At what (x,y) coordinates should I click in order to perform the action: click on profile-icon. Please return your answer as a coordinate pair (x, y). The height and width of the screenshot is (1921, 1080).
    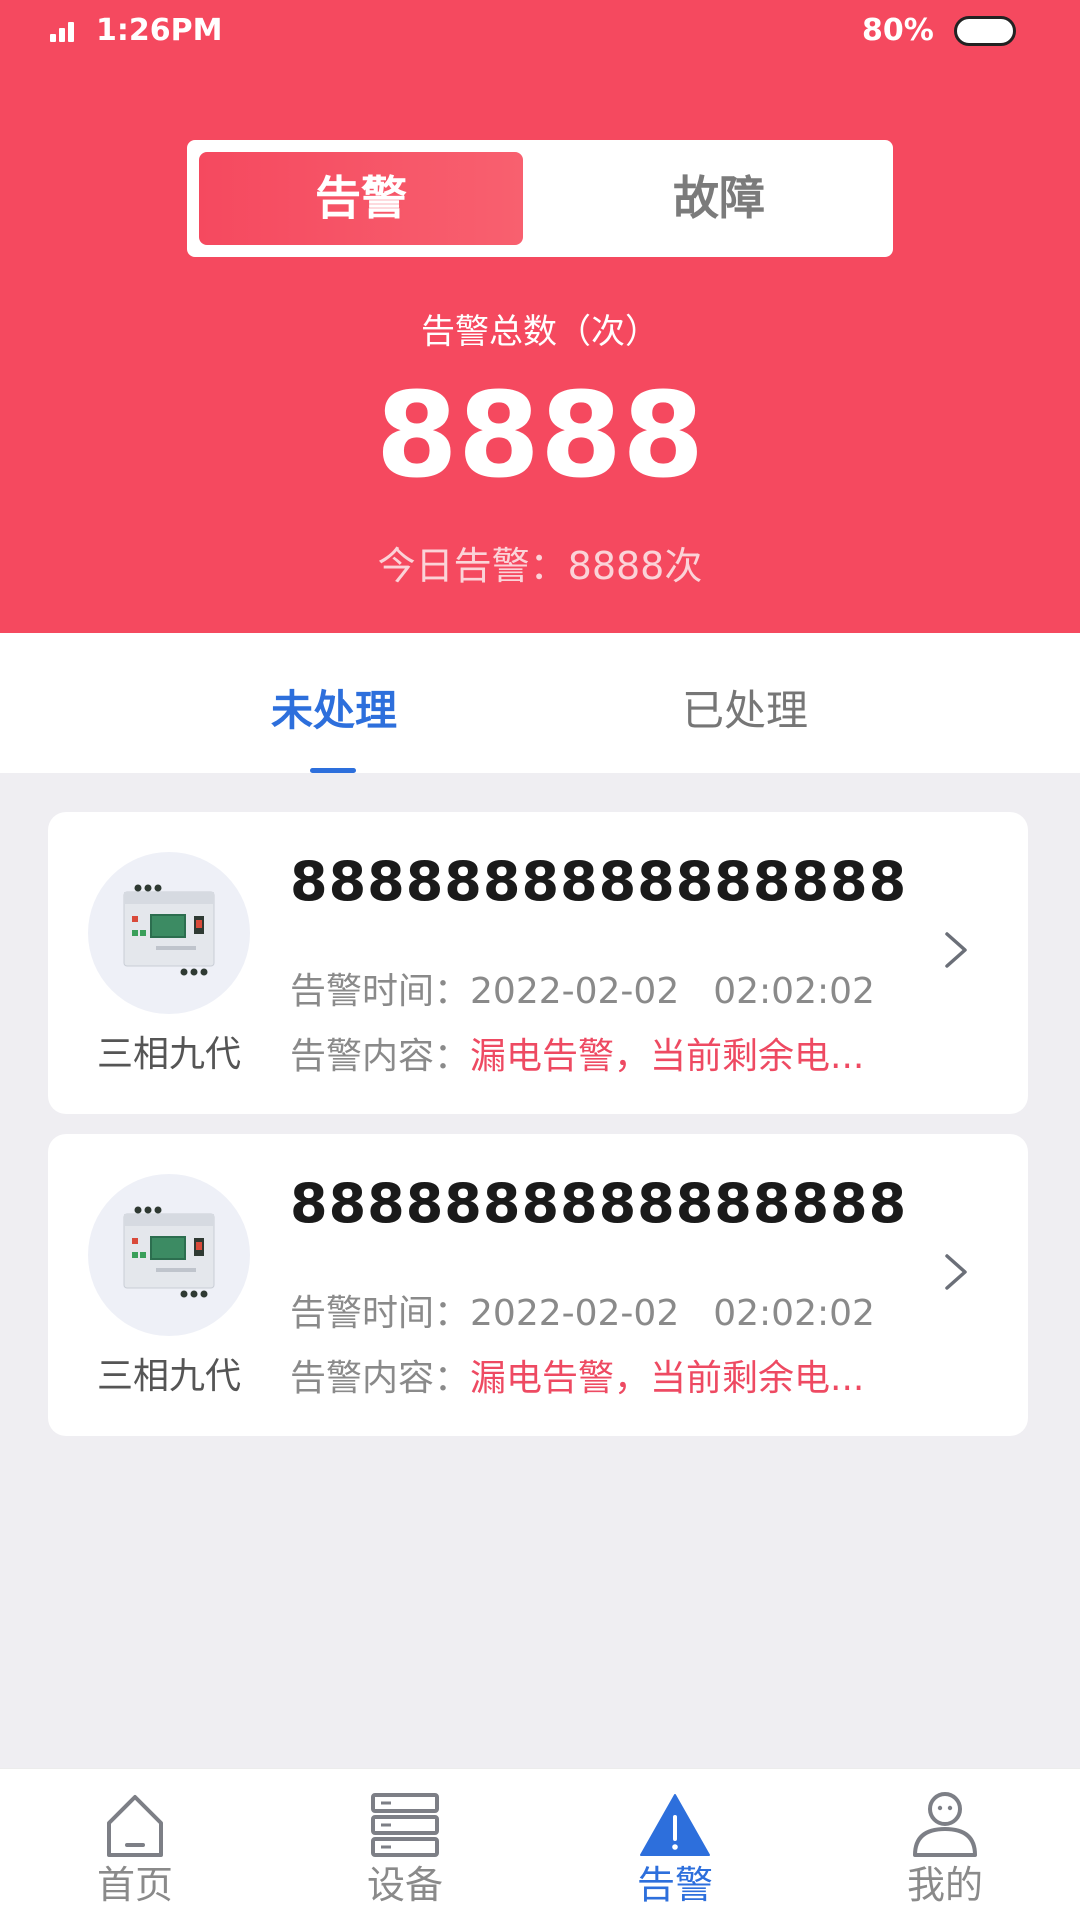
    Looking at the image, I should click on (945, 1824).